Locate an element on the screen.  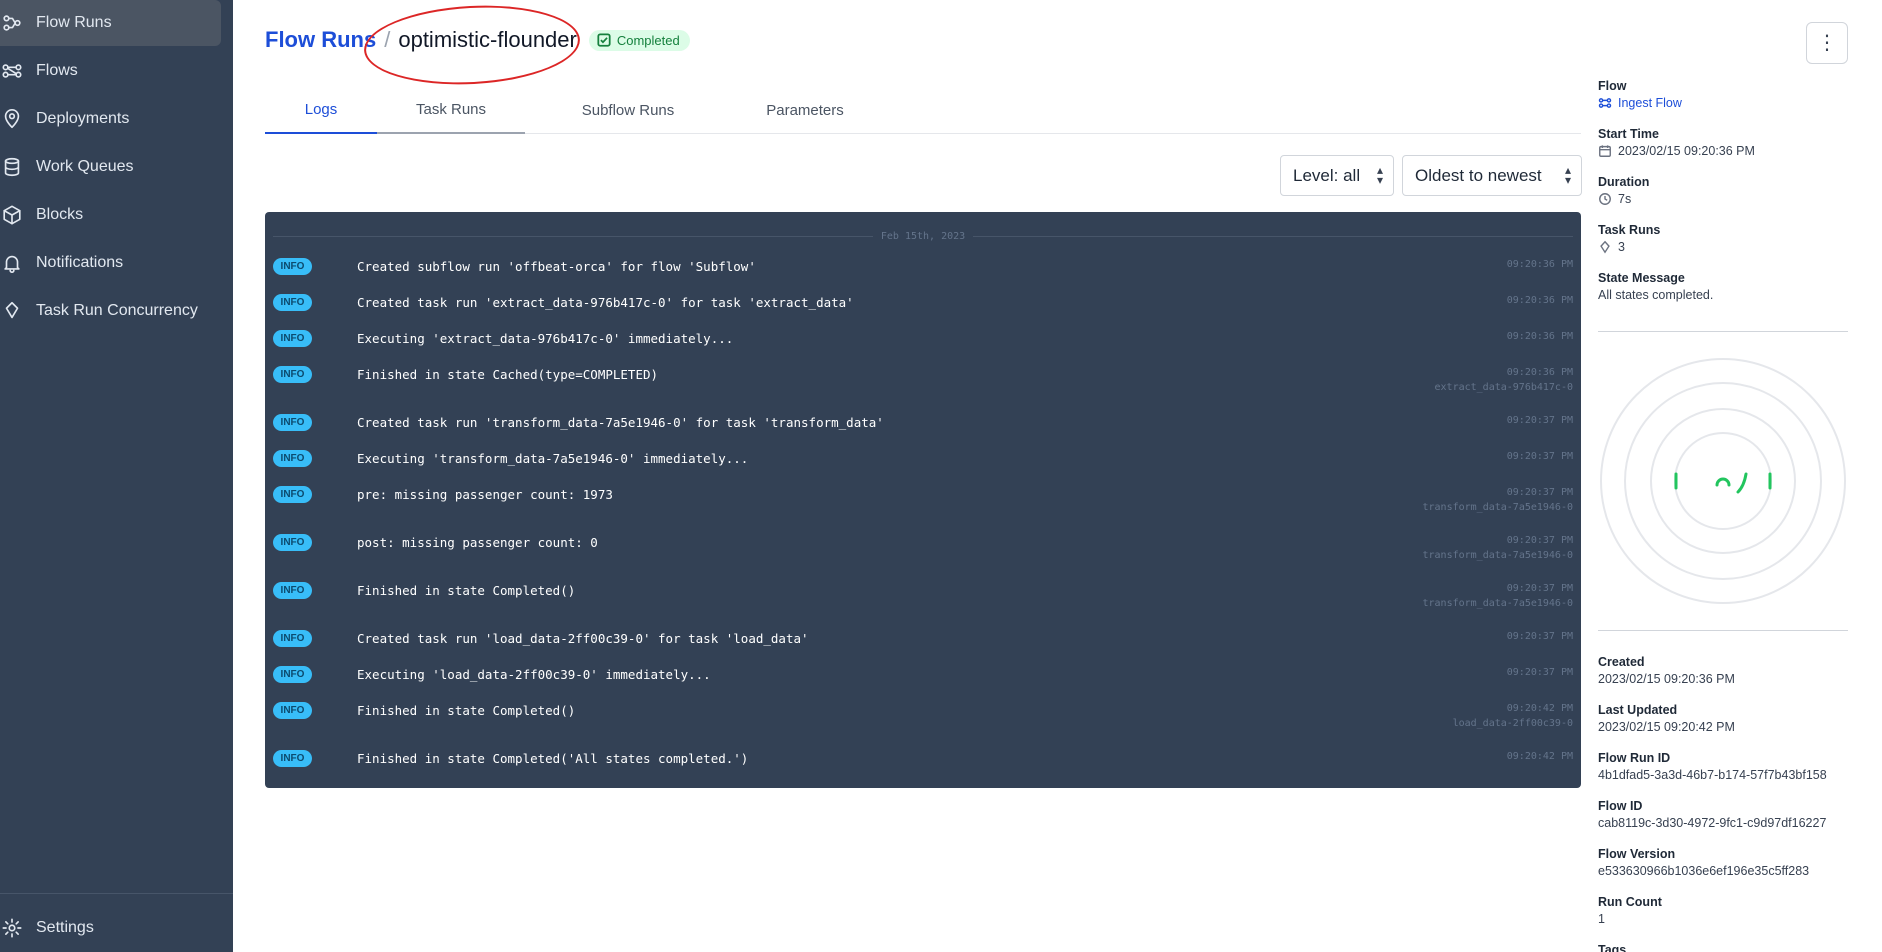
field-run-count: Run Count 1 is located at coordinates (1723, 910).